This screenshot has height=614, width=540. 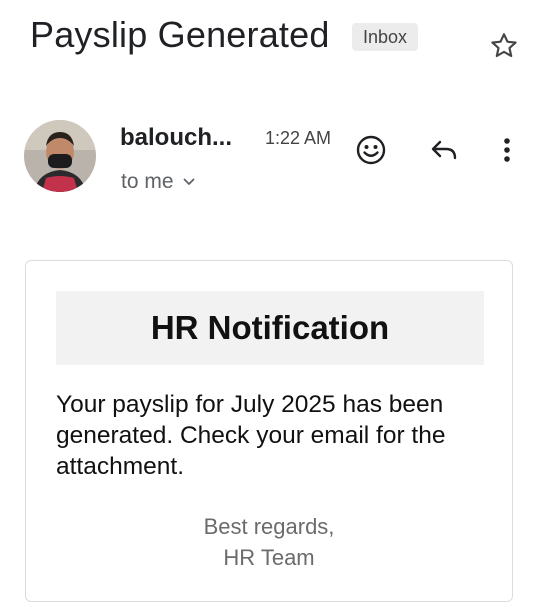 What do you see at coordinates (385, 37) in the screenshot?
I see `inbox-label-badge: Inbox` at bounding box center [385, 37].